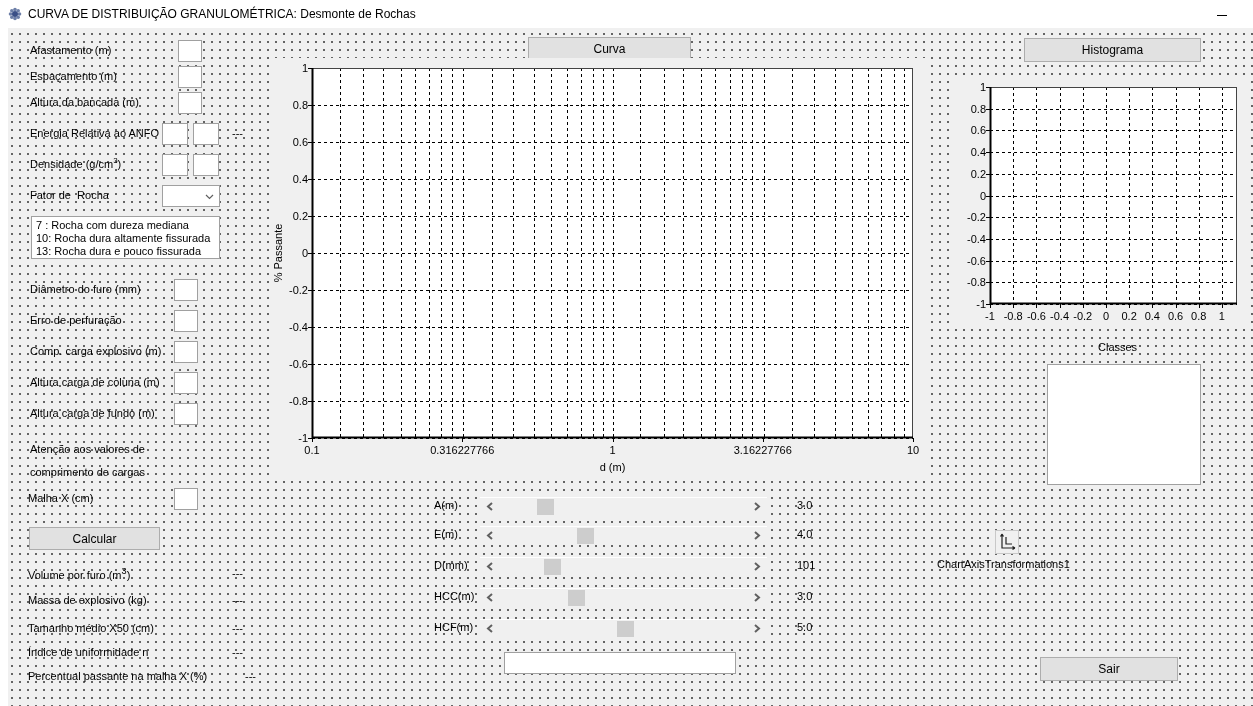 Image resolution: width=1253 pixels, height=706 pixels. What do you see at coordinates (609, 49) in the screenshot?
I see `curve-button: Curva` at bounding box center [609, 49].